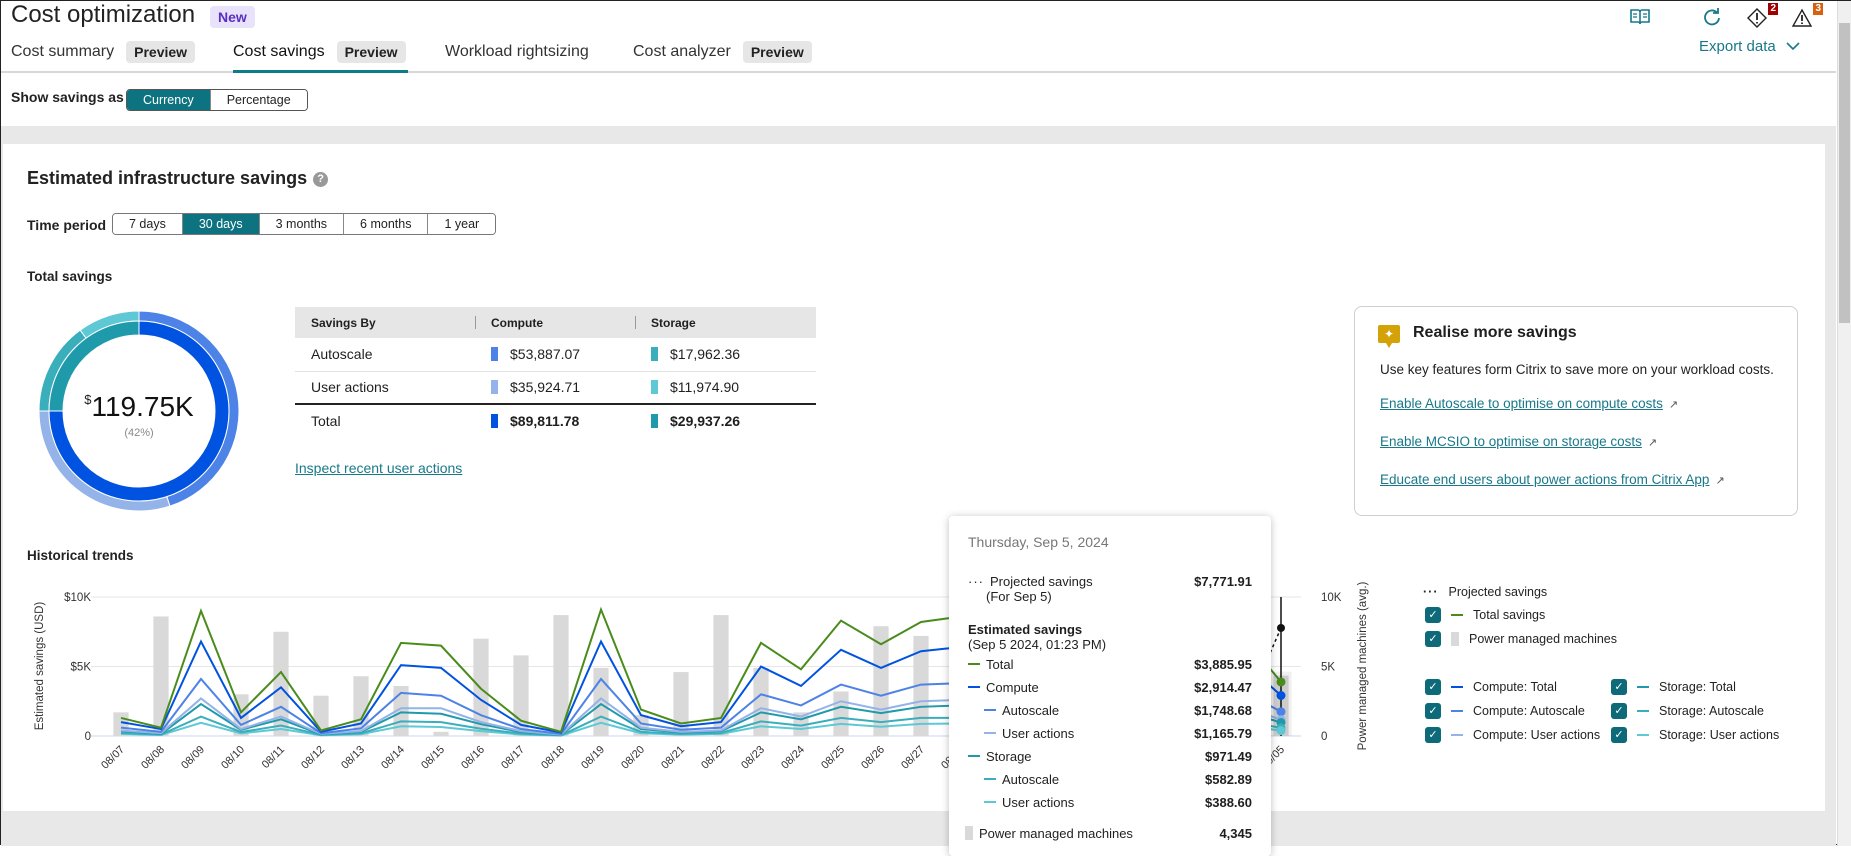 This screenshot has width=1851, height=856. Describe the element at coordinates (1773, 9) in the screenshot. I see `alert-count-badge: 2` at that location.